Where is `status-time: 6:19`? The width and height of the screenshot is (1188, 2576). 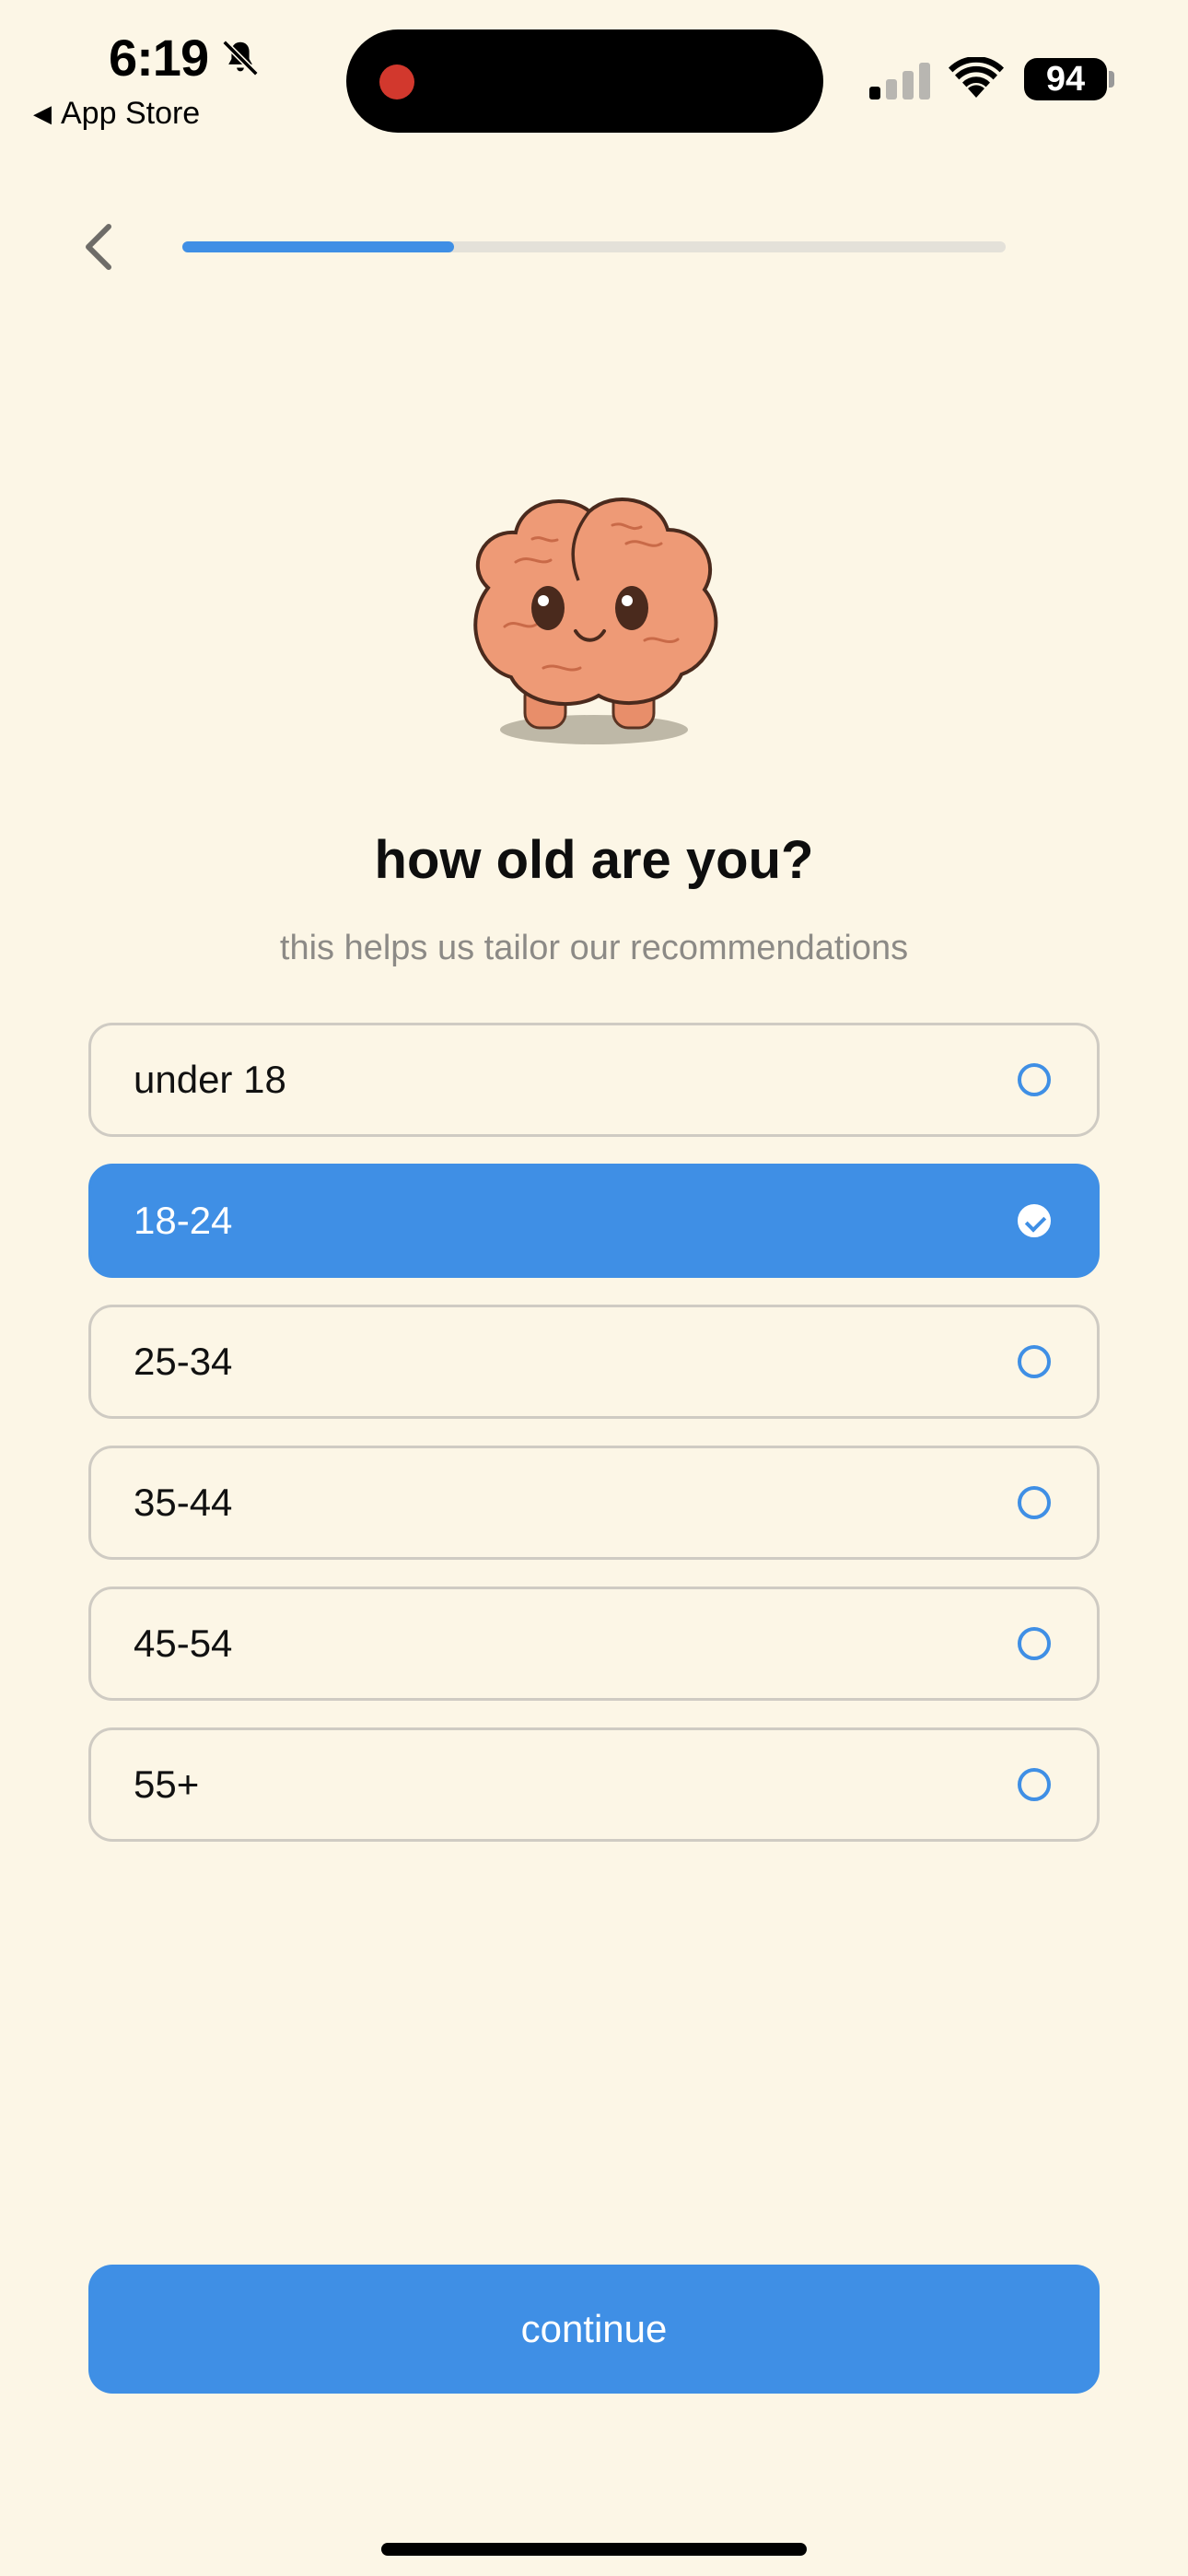 status-time: 6:19 is located at coordinates (159, 58).